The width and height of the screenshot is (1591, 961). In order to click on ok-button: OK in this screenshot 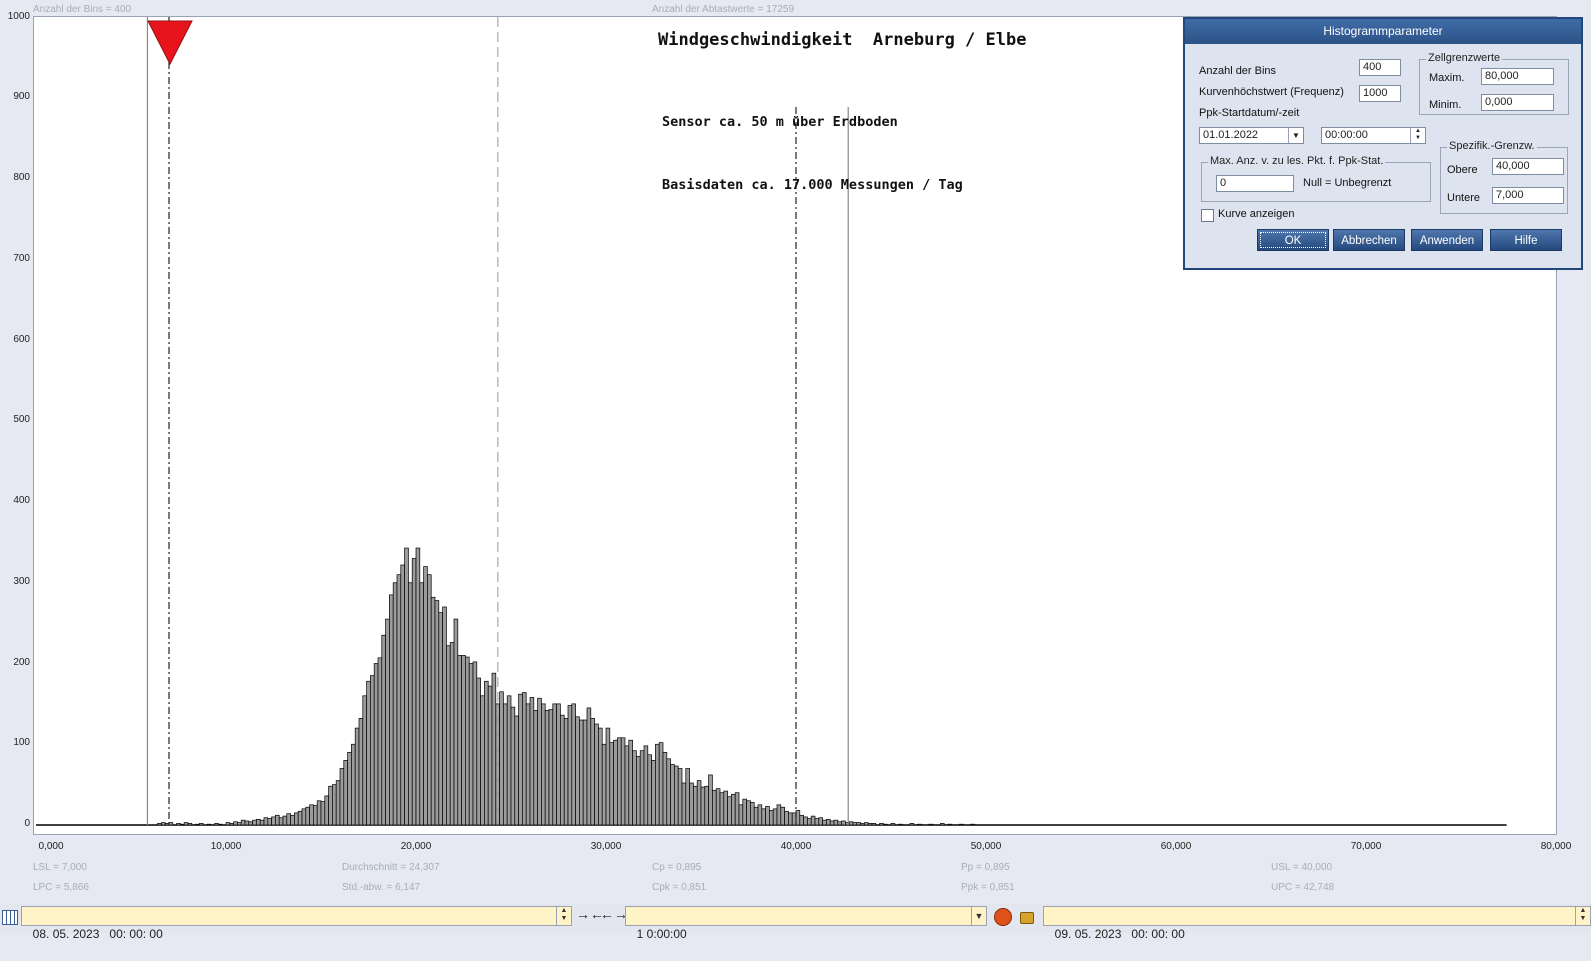, I will do `click(1293, 240)`.